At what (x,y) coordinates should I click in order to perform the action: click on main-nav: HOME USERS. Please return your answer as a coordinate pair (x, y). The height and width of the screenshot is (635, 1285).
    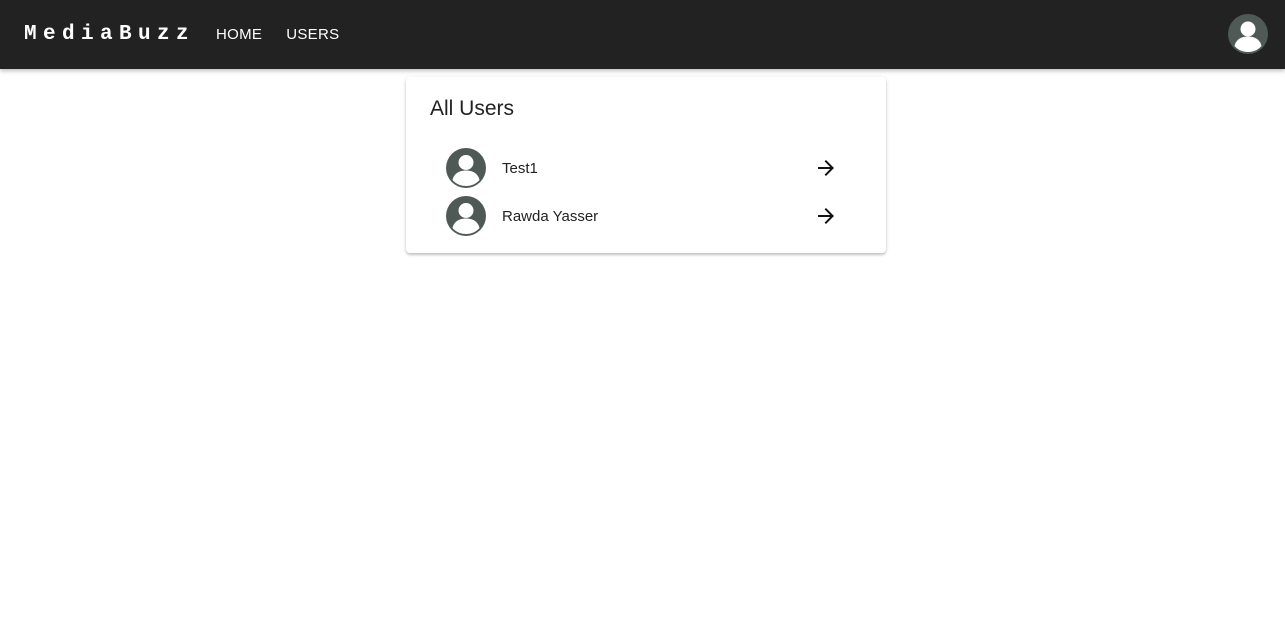
    Looking at the image, I should click on (266, 34).